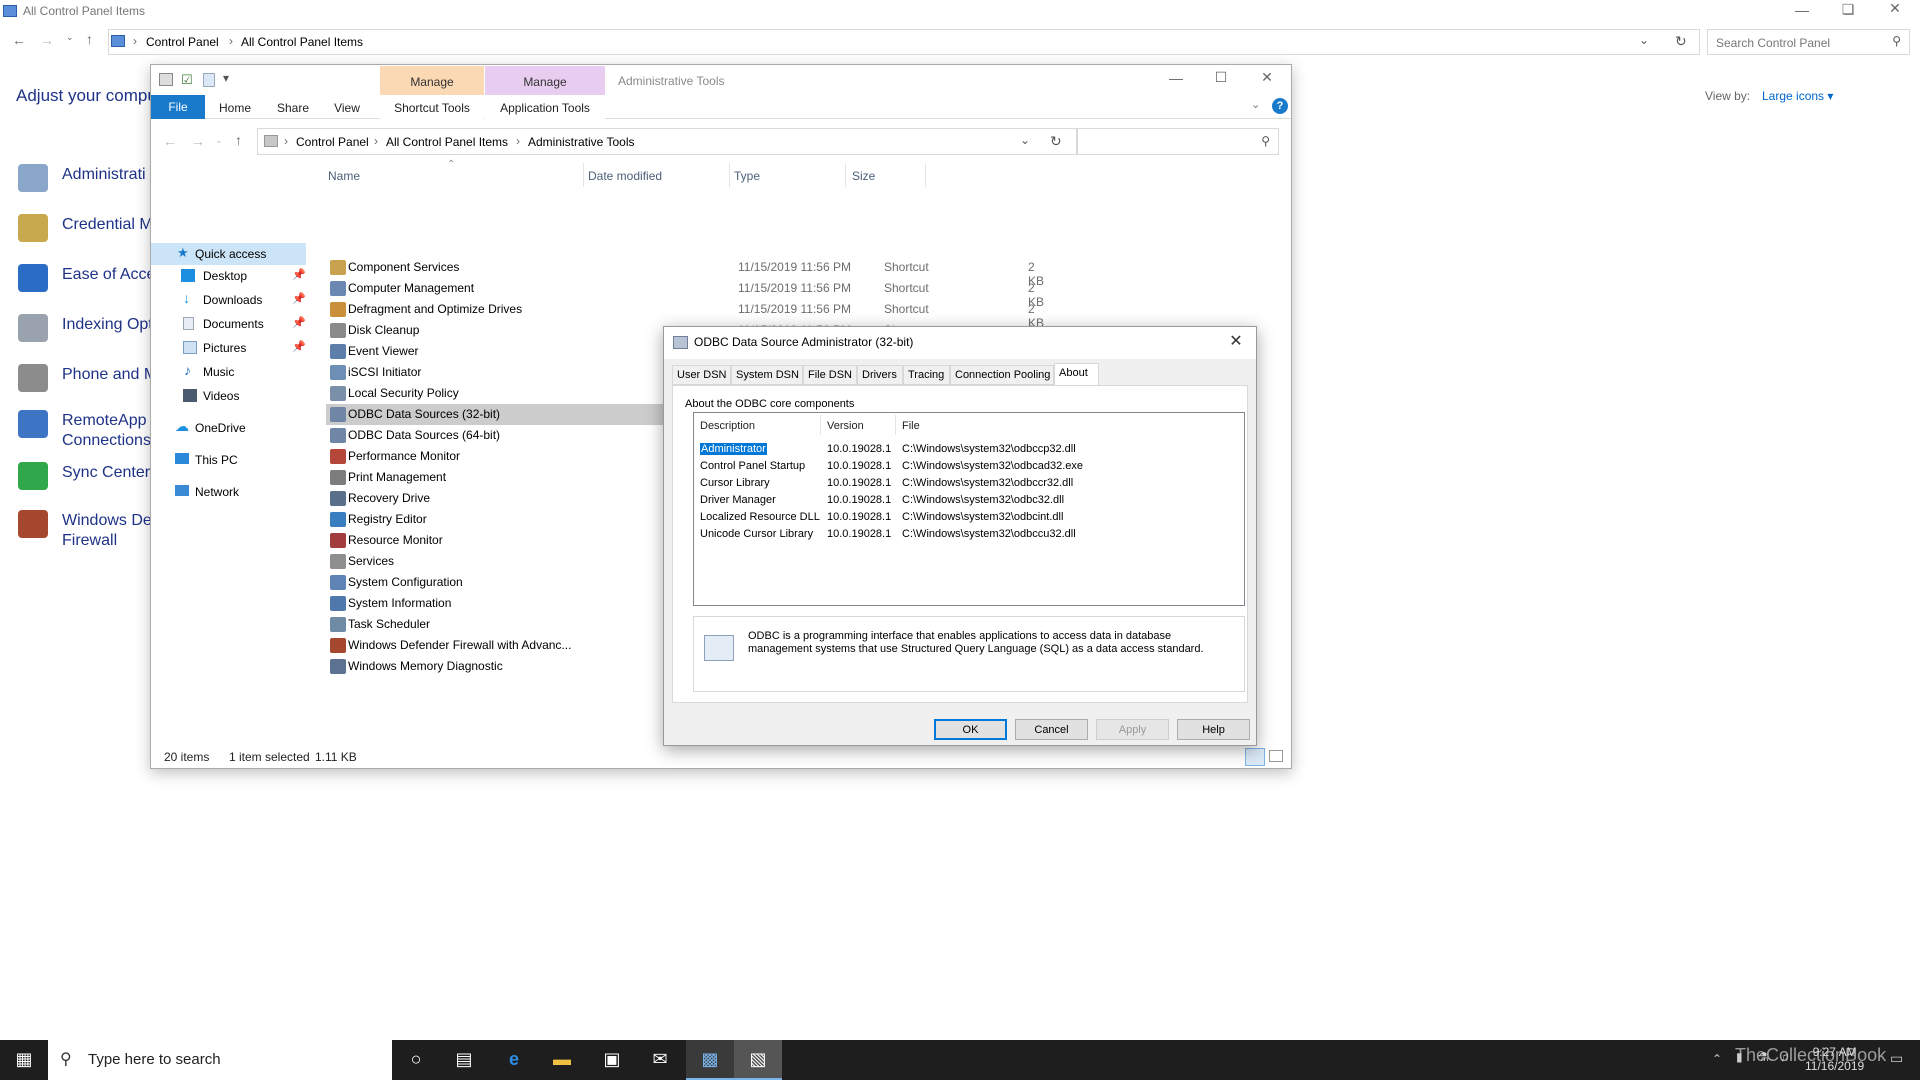 Image resolution: width=1920 pixels, height=1080 pixels. I want to click on tab-file: File, so click(178, 107).